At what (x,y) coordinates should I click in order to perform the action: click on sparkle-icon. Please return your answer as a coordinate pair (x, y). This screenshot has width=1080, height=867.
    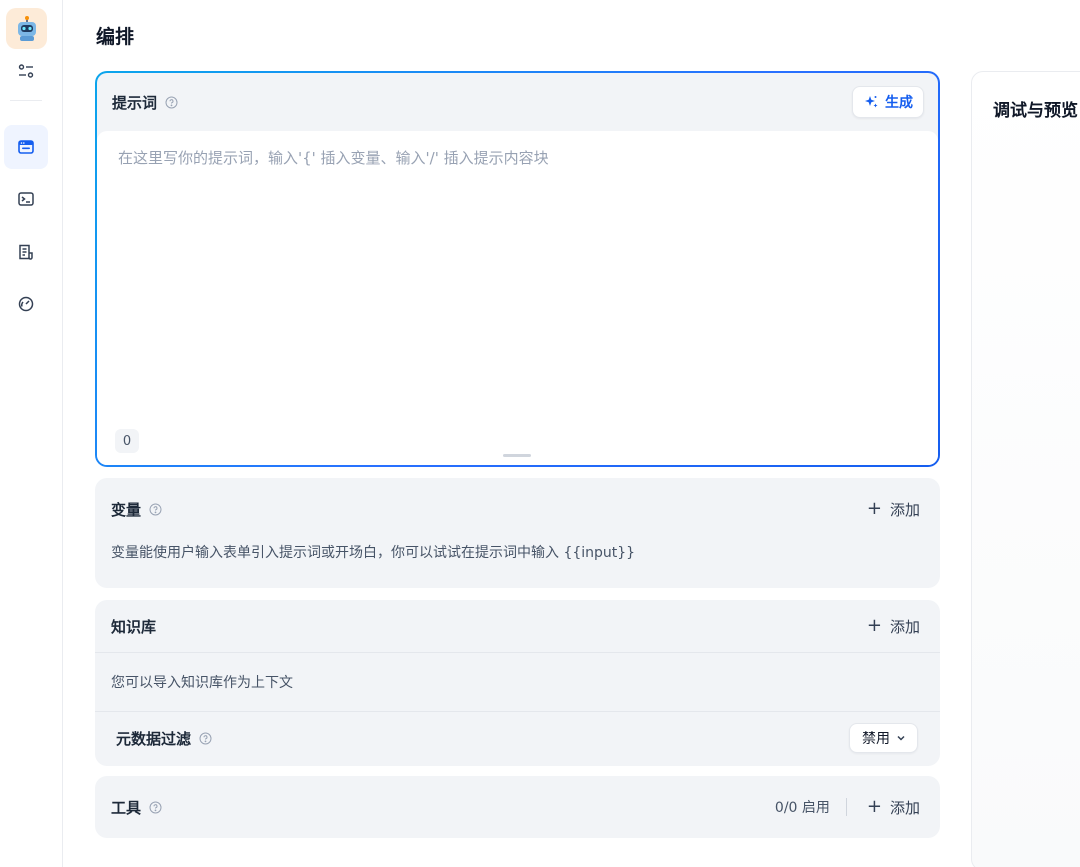
    Looking at the image, I should click on (871, 102).